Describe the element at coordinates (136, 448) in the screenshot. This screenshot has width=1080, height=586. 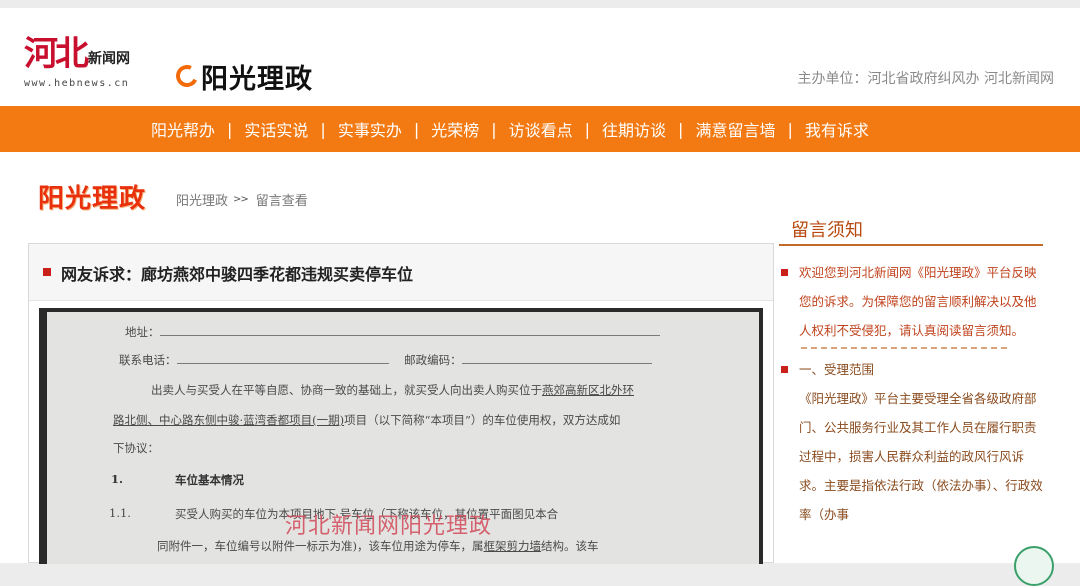
I see `doc-line-para3: 下协议：` at that location.